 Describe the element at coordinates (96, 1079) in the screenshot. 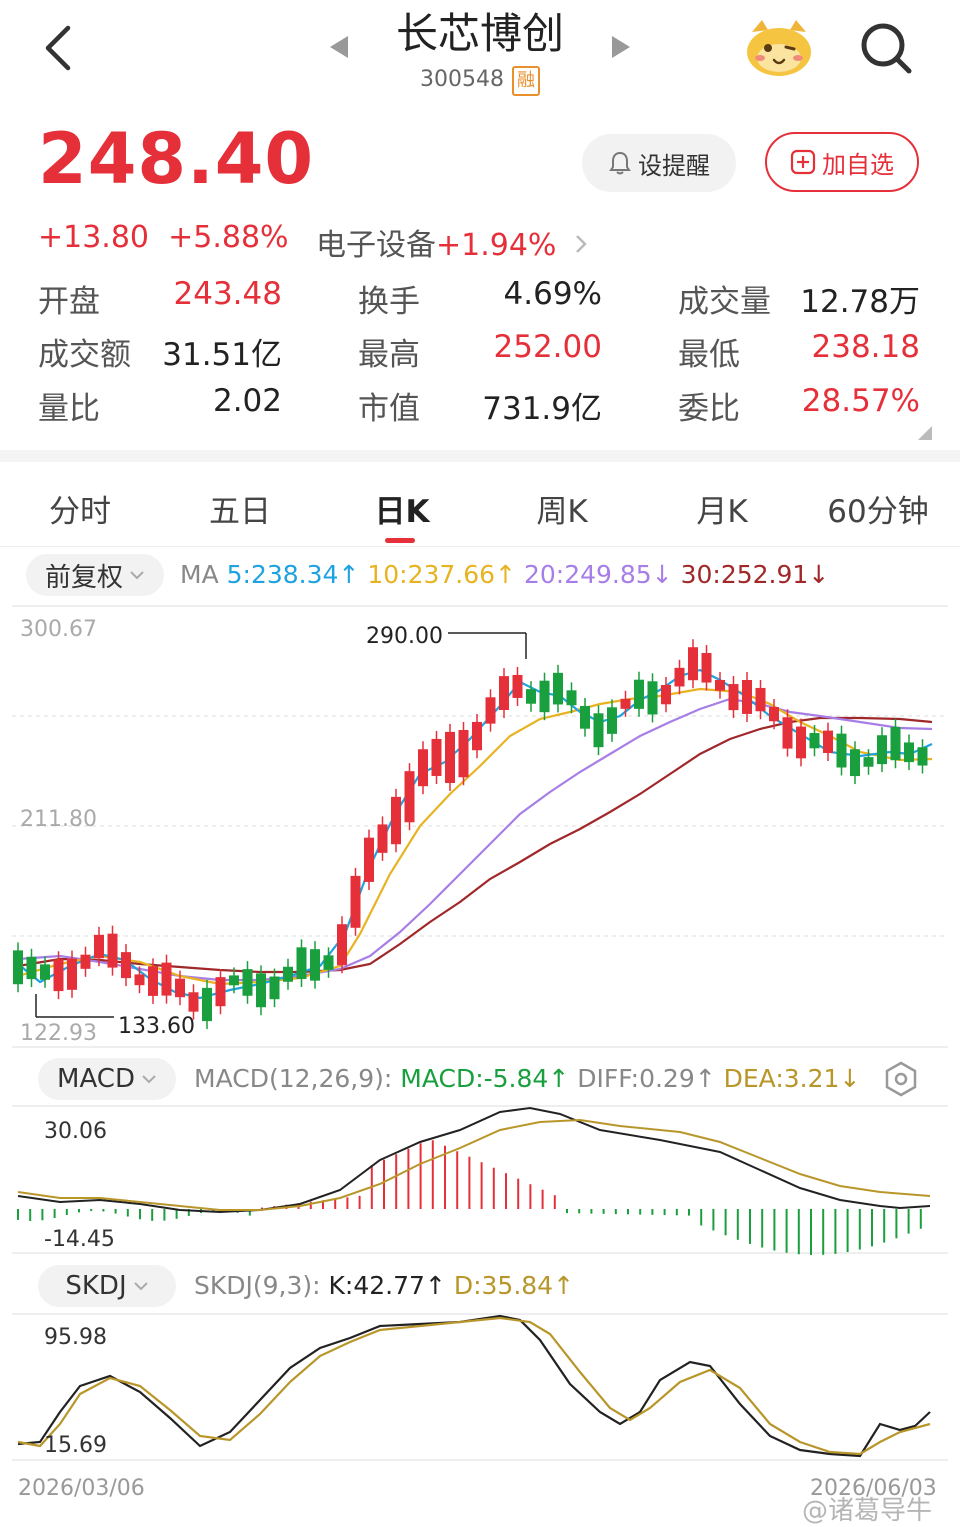

I see `macd-select-value: MACD` at that location.